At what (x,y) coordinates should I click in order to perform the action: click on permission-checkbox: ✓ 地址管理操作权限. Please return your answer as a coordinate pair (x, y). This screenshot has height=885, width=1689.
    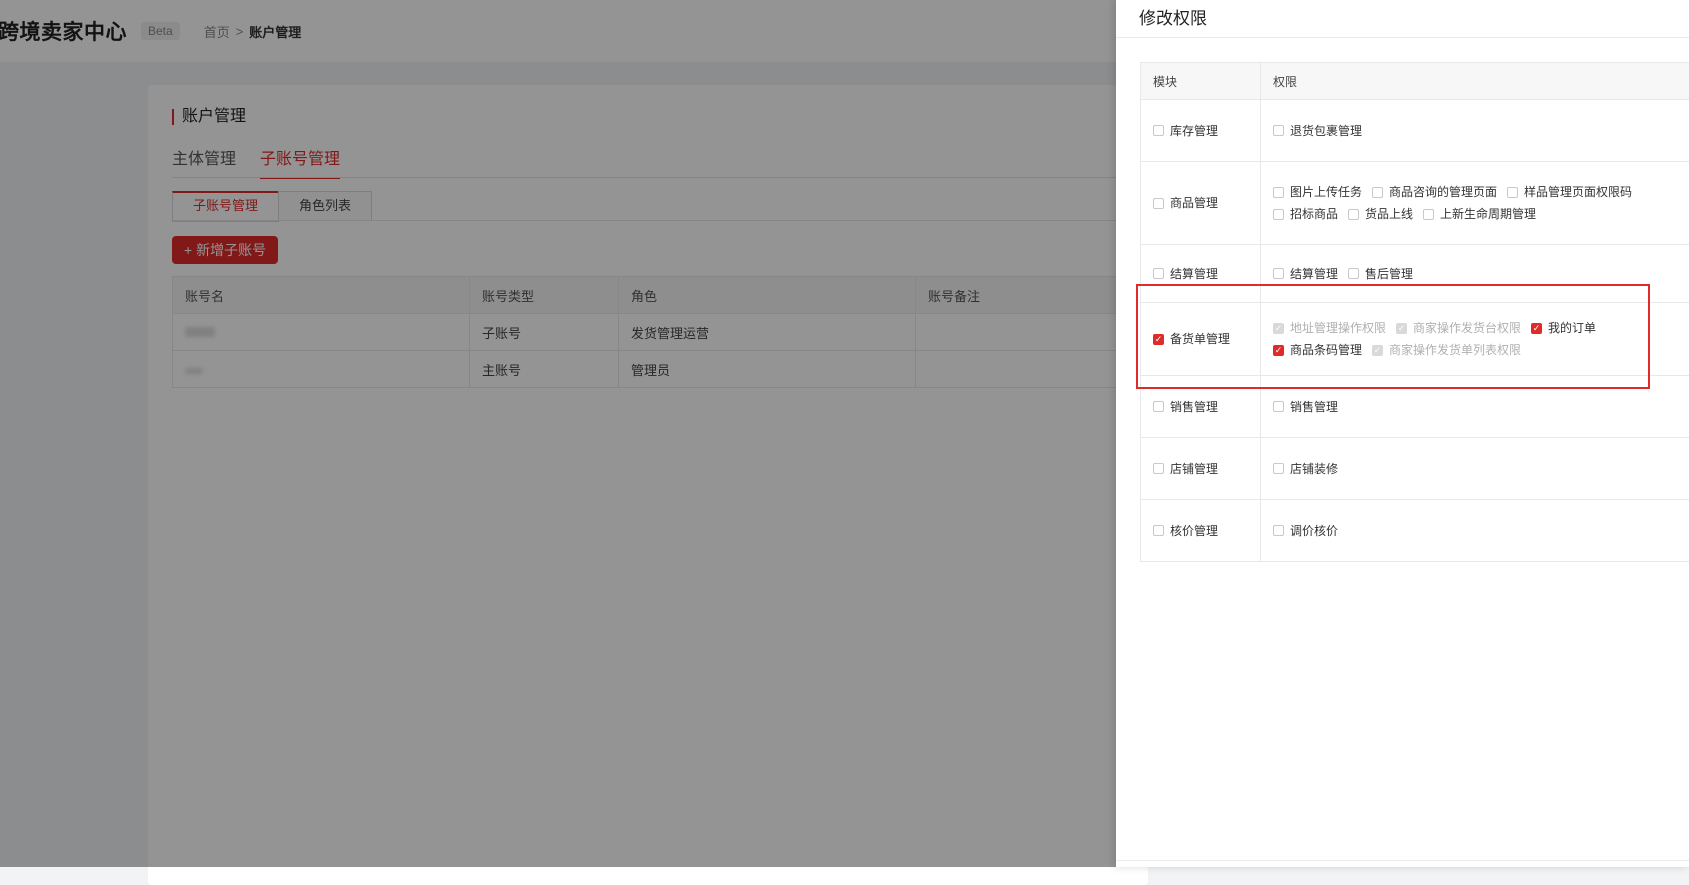
    Looking at the image, I should click on (1329, 328).